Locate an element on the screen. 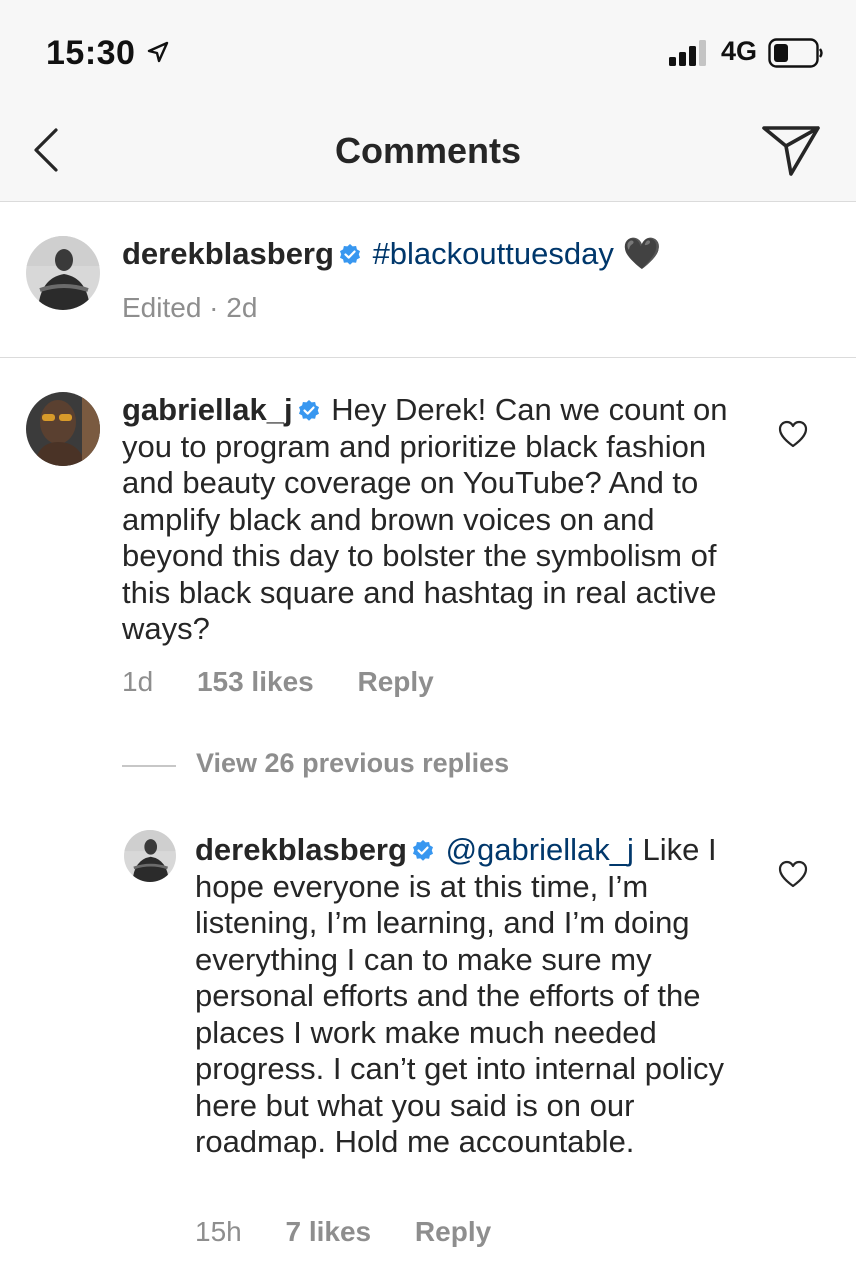  reply-meta: 15h 7 likes Reply is located at coordinates (361, 1232).